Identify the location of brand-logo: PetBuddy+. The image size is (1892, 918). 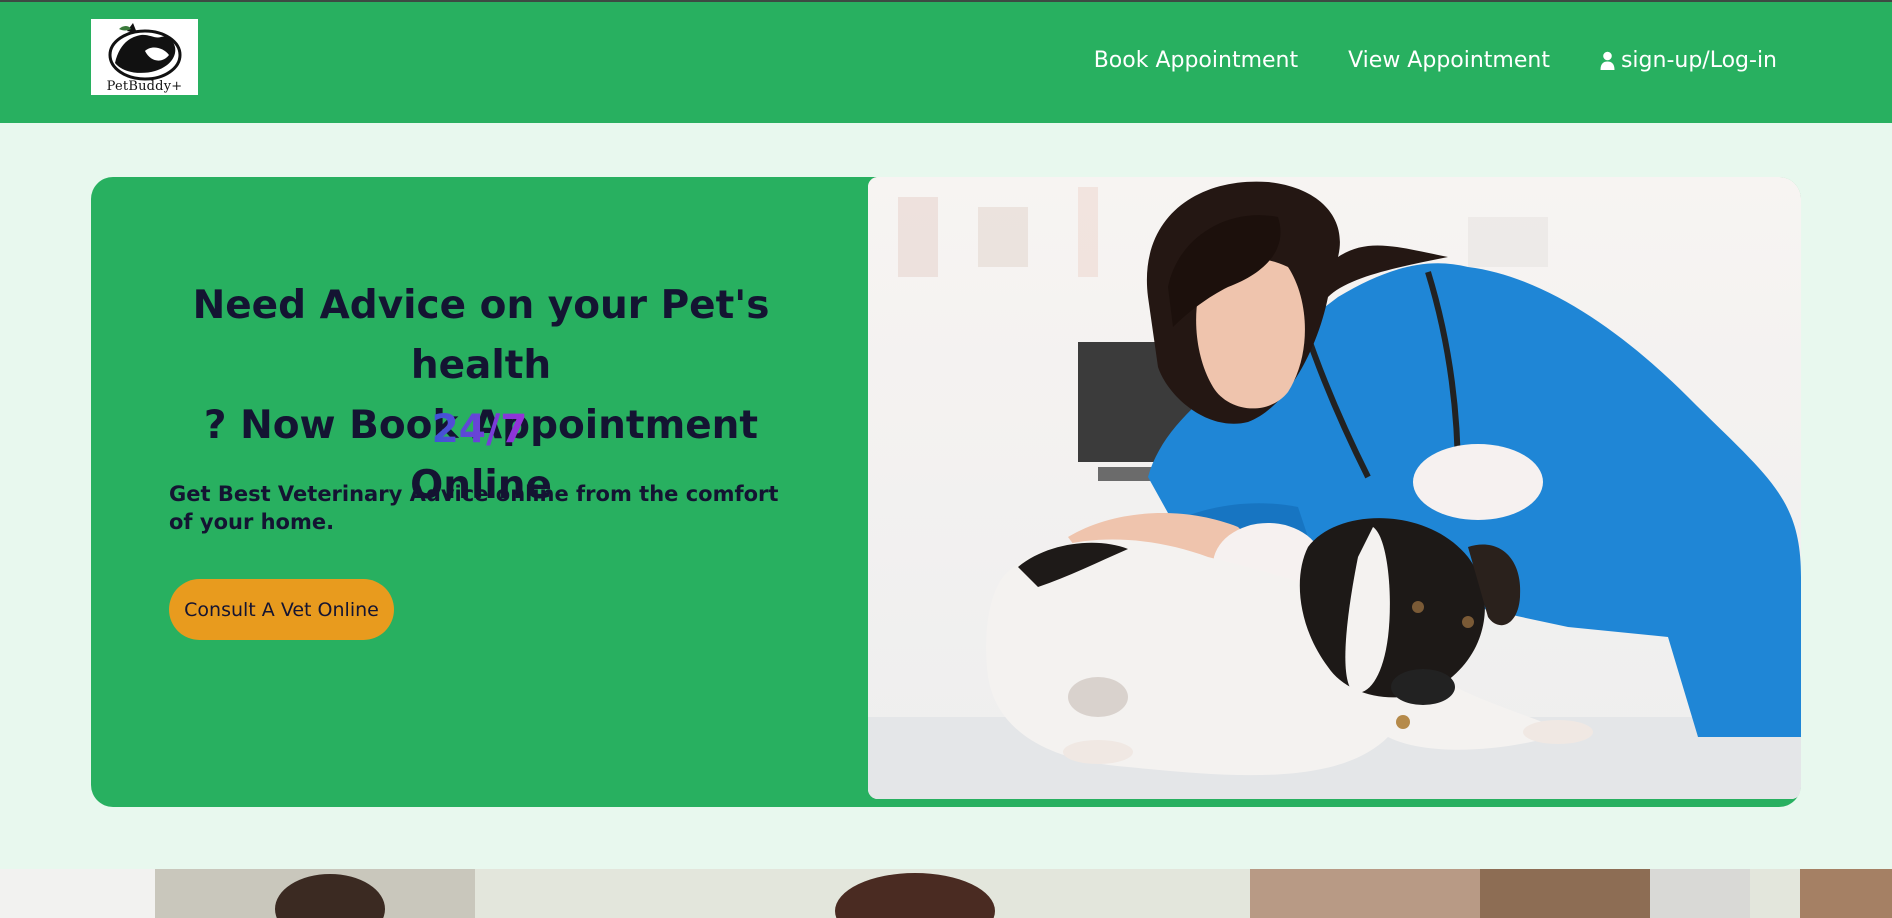
(144, 57).